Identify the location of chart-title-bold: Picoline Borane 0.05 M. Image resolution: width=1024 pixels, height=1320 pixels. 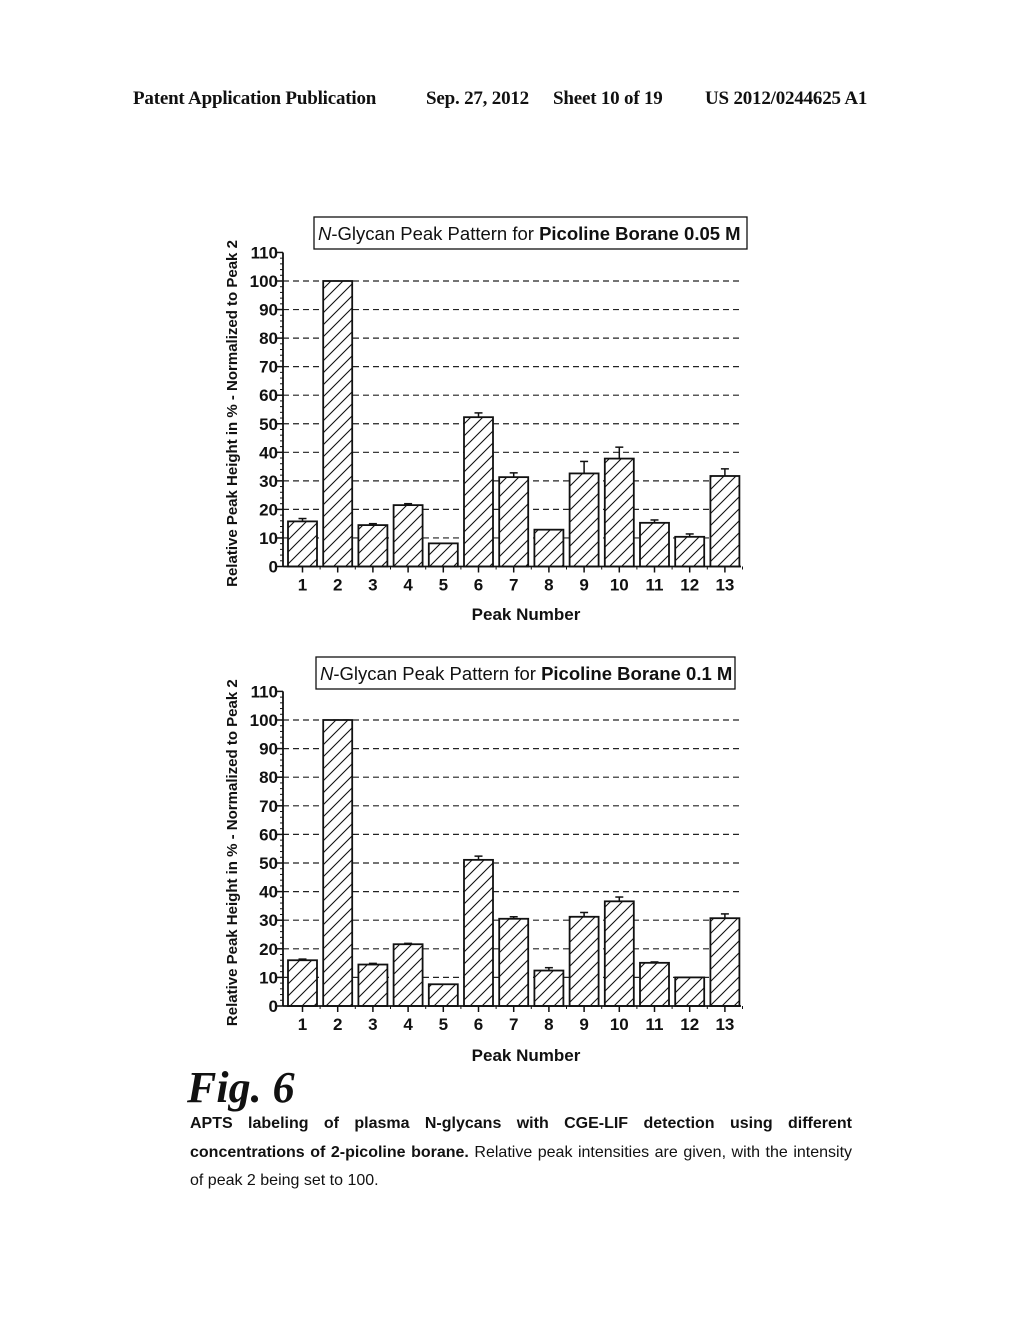
(640, 233).